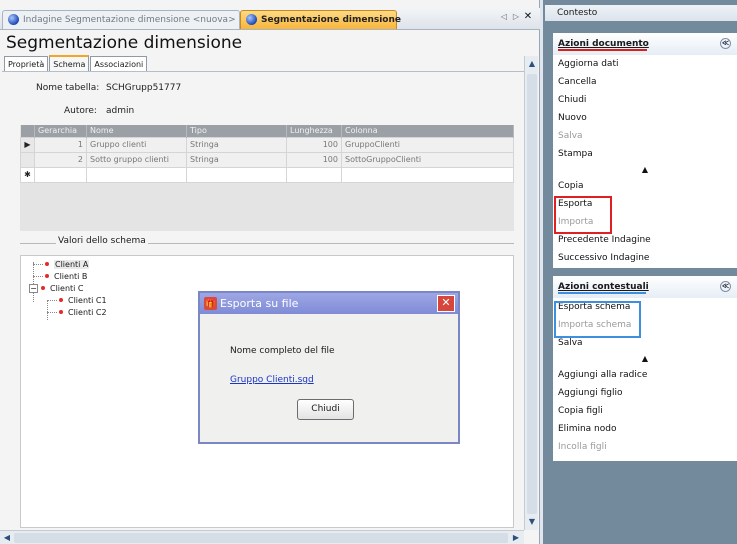  I want to click on vertical-scrollbar: ▲ ▼, so click(531, 293).